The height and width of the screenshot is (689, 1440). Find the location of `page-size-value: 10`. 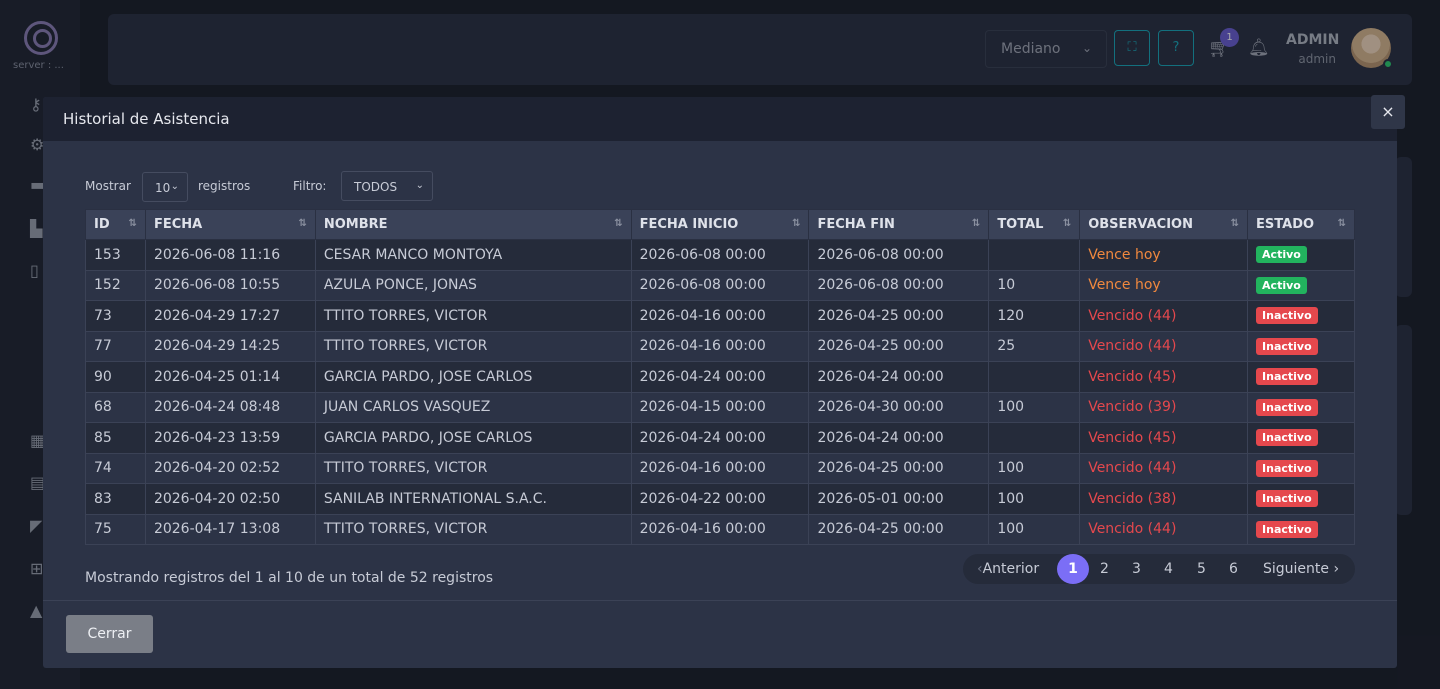

page-size-value: 10 is located at coordinates (163, 188).